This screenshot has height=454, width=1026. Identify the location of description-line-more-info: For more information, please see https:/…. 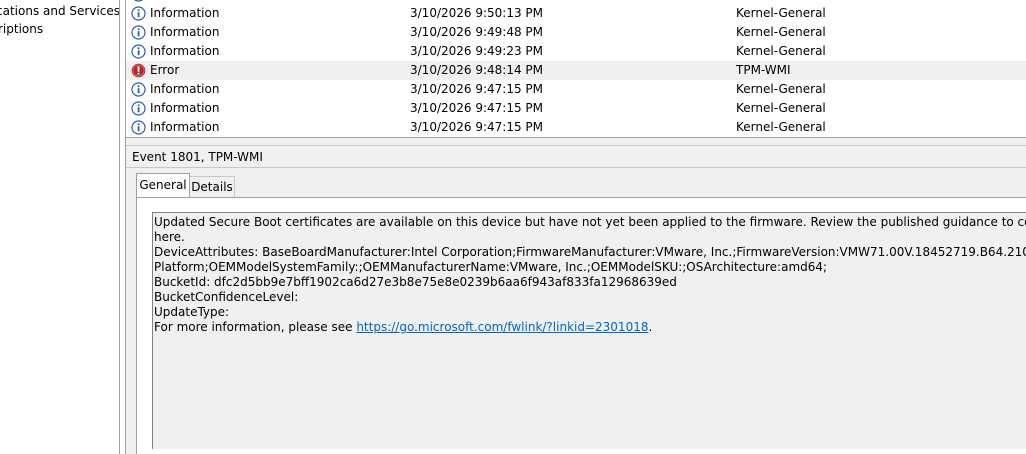
(590, 327).